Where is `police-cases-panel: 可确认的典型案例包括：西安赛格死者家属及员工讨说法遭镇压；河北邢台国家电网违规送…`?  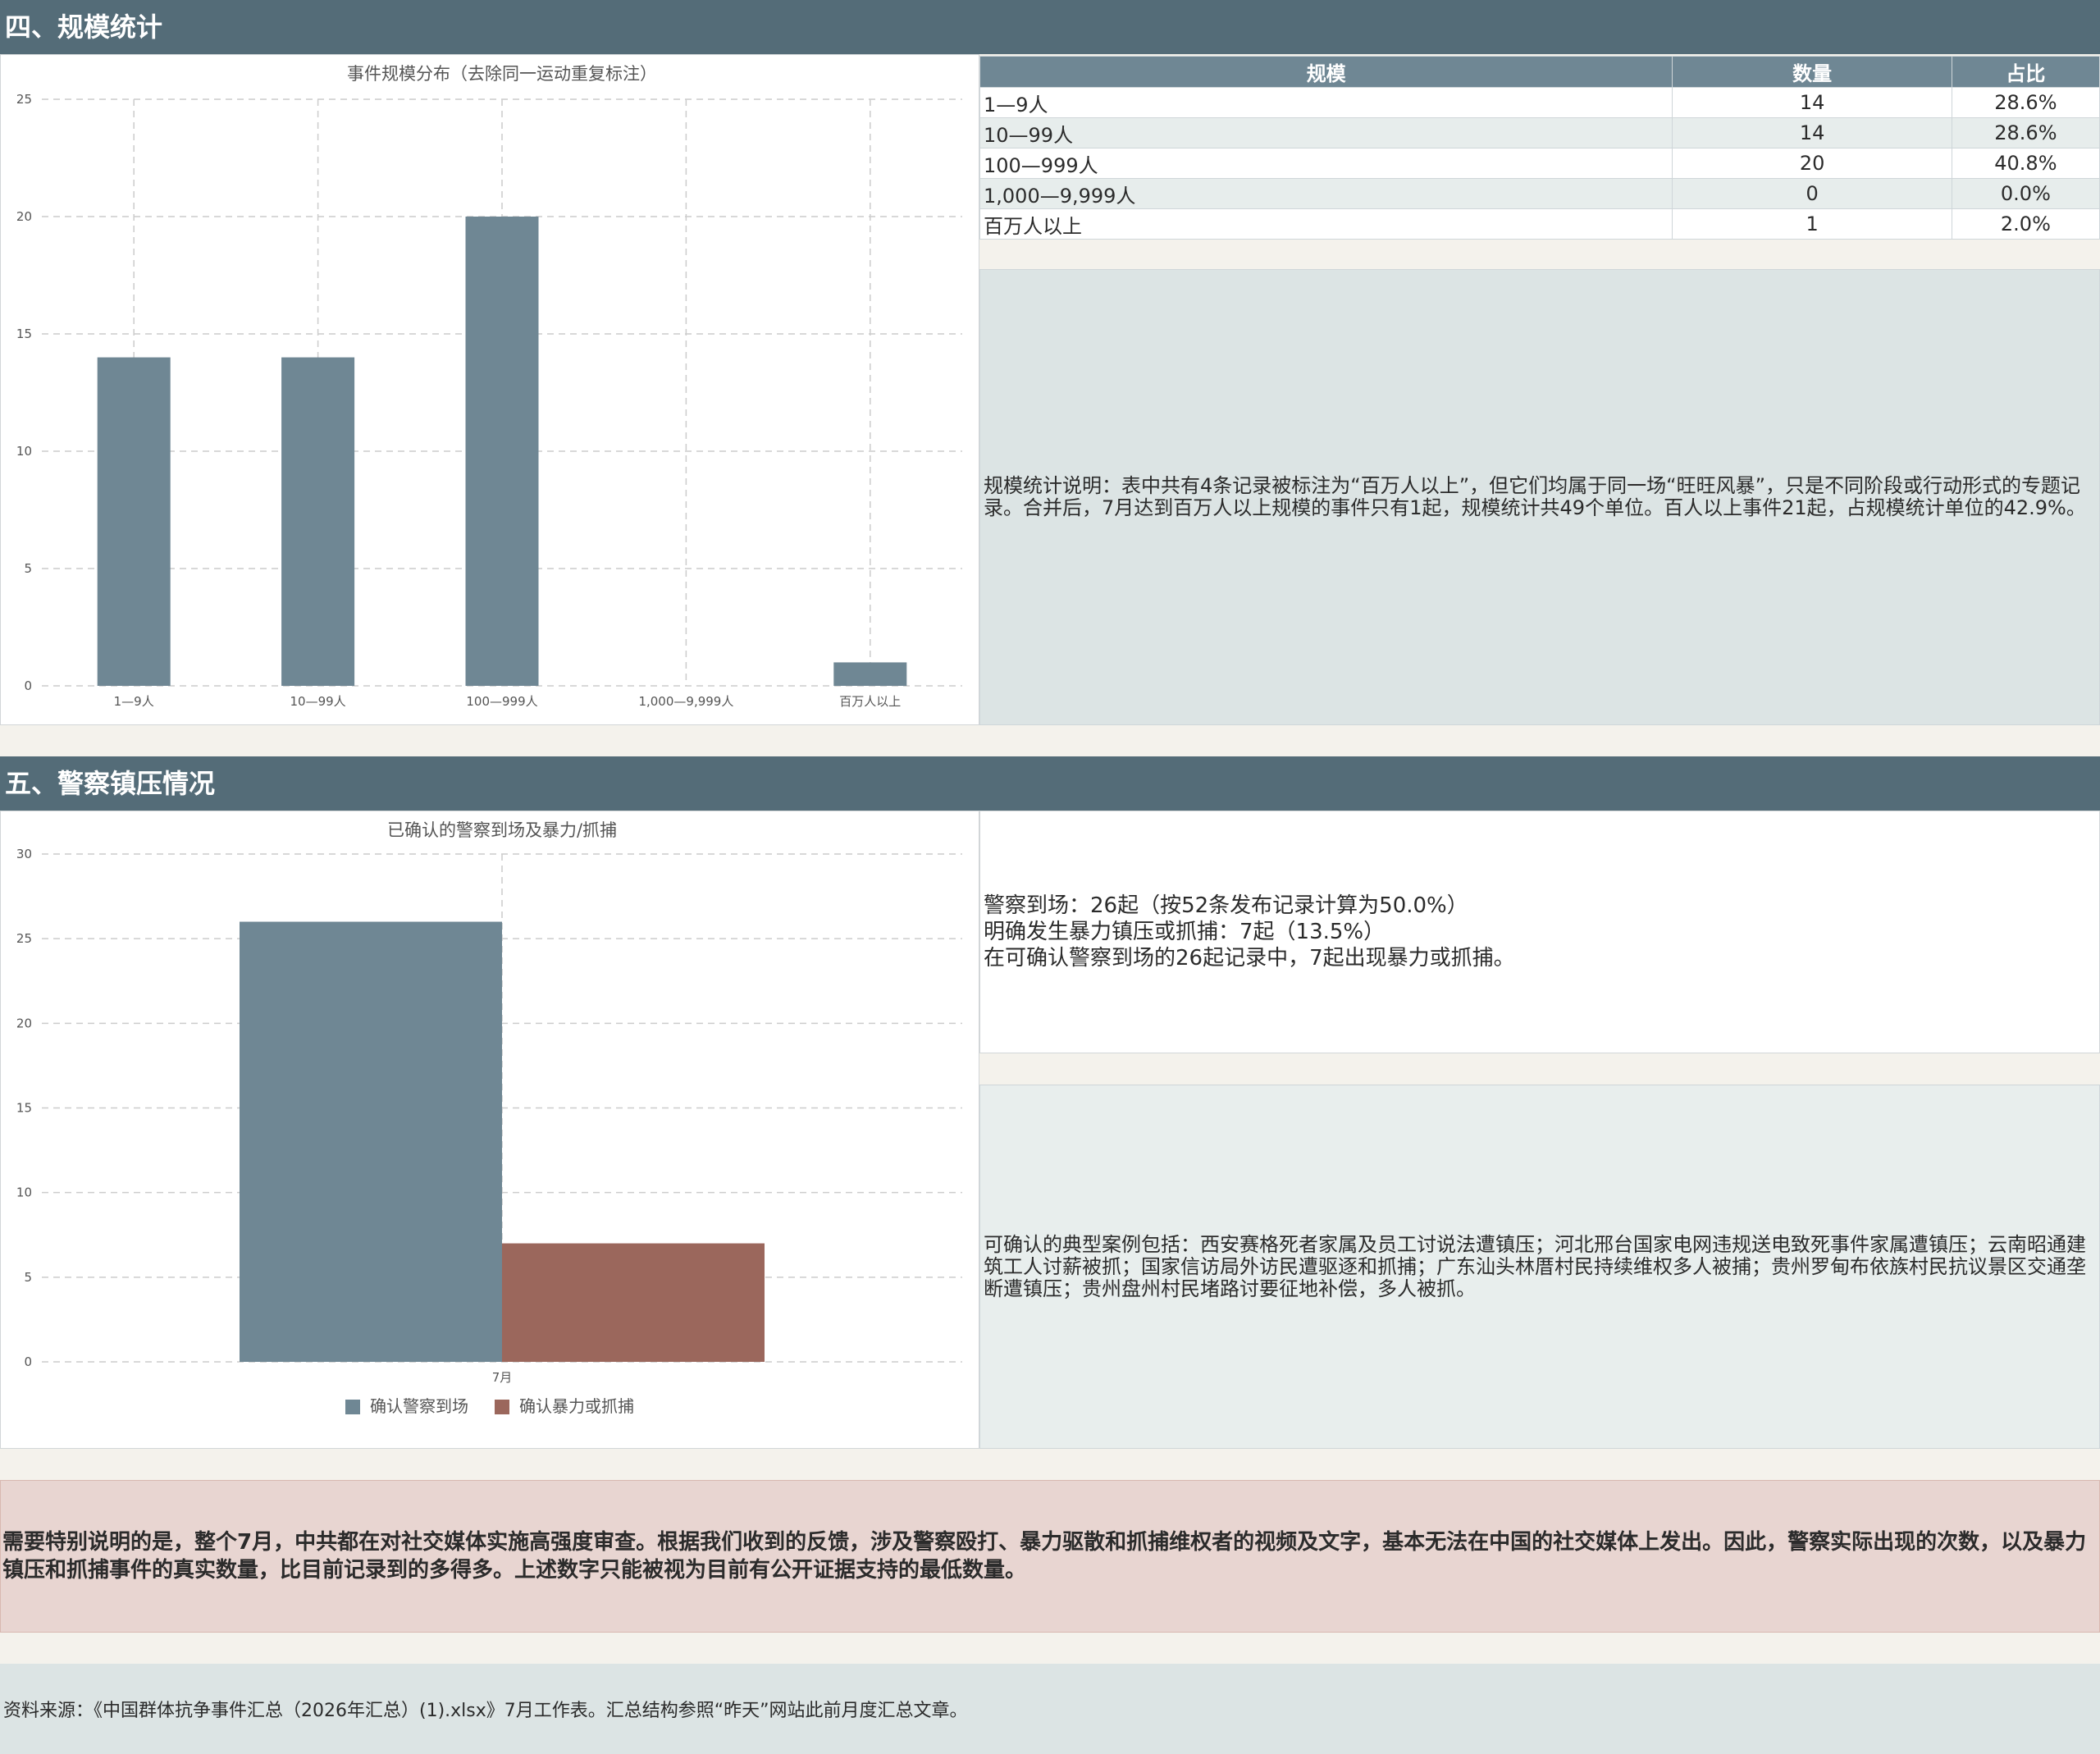
police-cases-panel: 可确认的典型案例包括：西安赛格死者家属及员工讨说法遭镇压；河北邢台国家电网违规送… is located at coordinates (1540, 1267).